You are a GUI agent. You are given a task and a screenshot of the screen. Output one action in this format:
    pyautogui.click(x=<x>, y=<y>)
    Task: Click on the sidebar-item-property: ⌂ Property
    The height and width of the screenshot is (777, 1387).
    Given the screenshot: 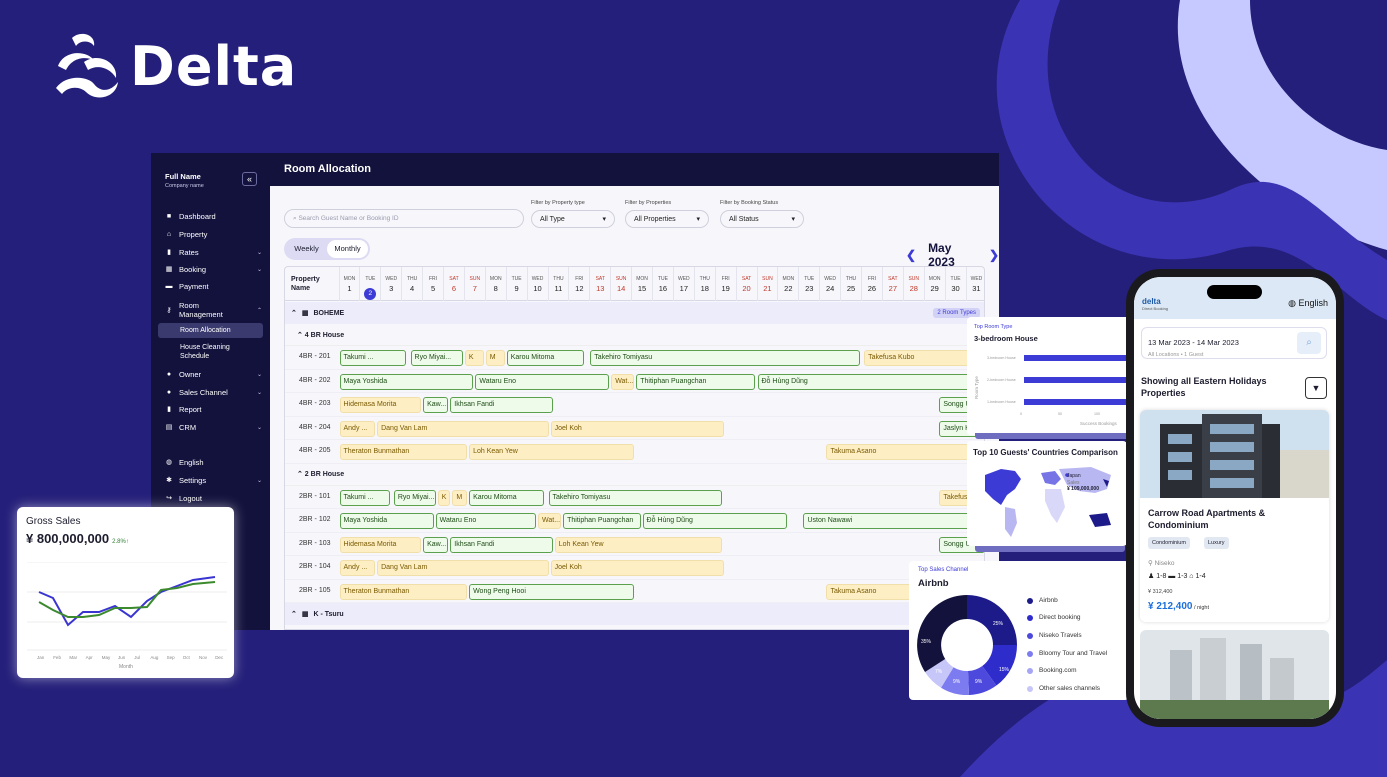 What is the action you would take?
    pyautogui.click(x=213, y=234)
    